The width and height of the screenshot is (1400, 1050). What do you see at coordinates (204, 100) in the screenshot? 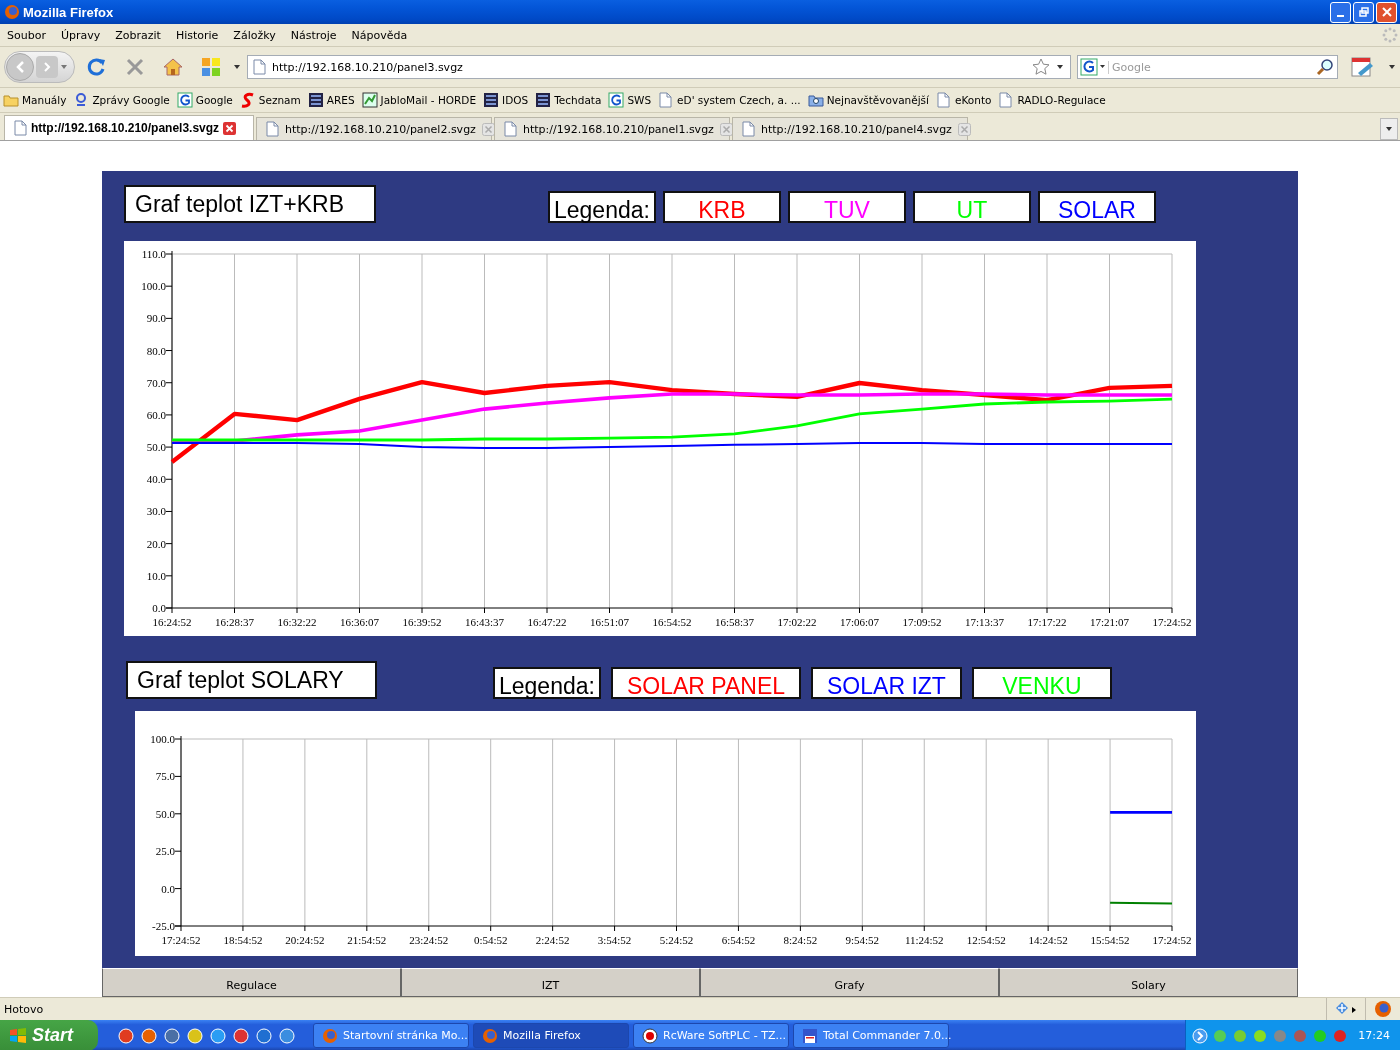
I see `bookmark-item: Google` at bounding box center [204, 100].